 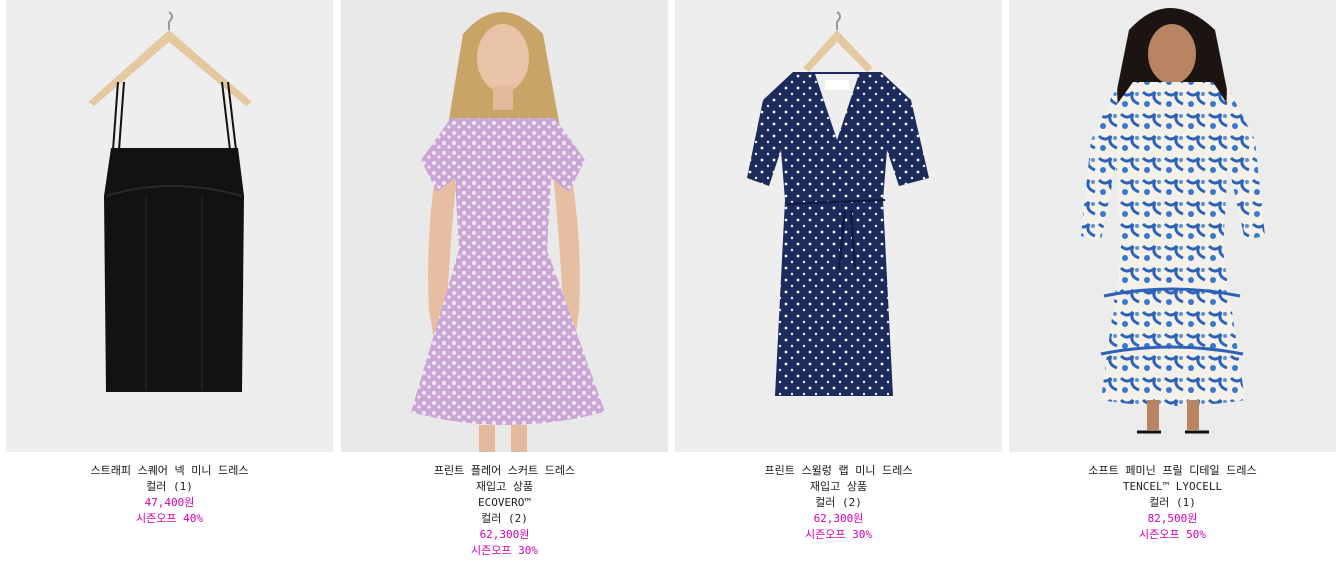 What do you see at coordinates (1172, 534) in the screenshot?
I see `product-discount: 시즌오프 50%` at bounding box center [1172, 534].